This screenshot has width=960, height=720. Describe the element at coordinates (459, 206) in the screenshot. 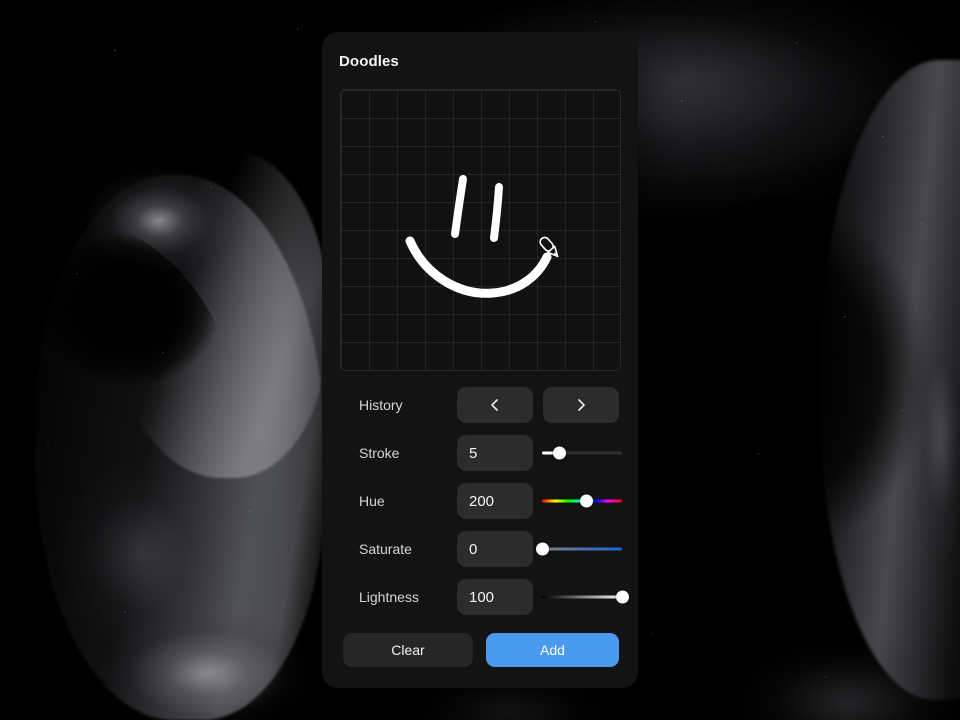

I see `doodle-stroke-left-eye` at that location.